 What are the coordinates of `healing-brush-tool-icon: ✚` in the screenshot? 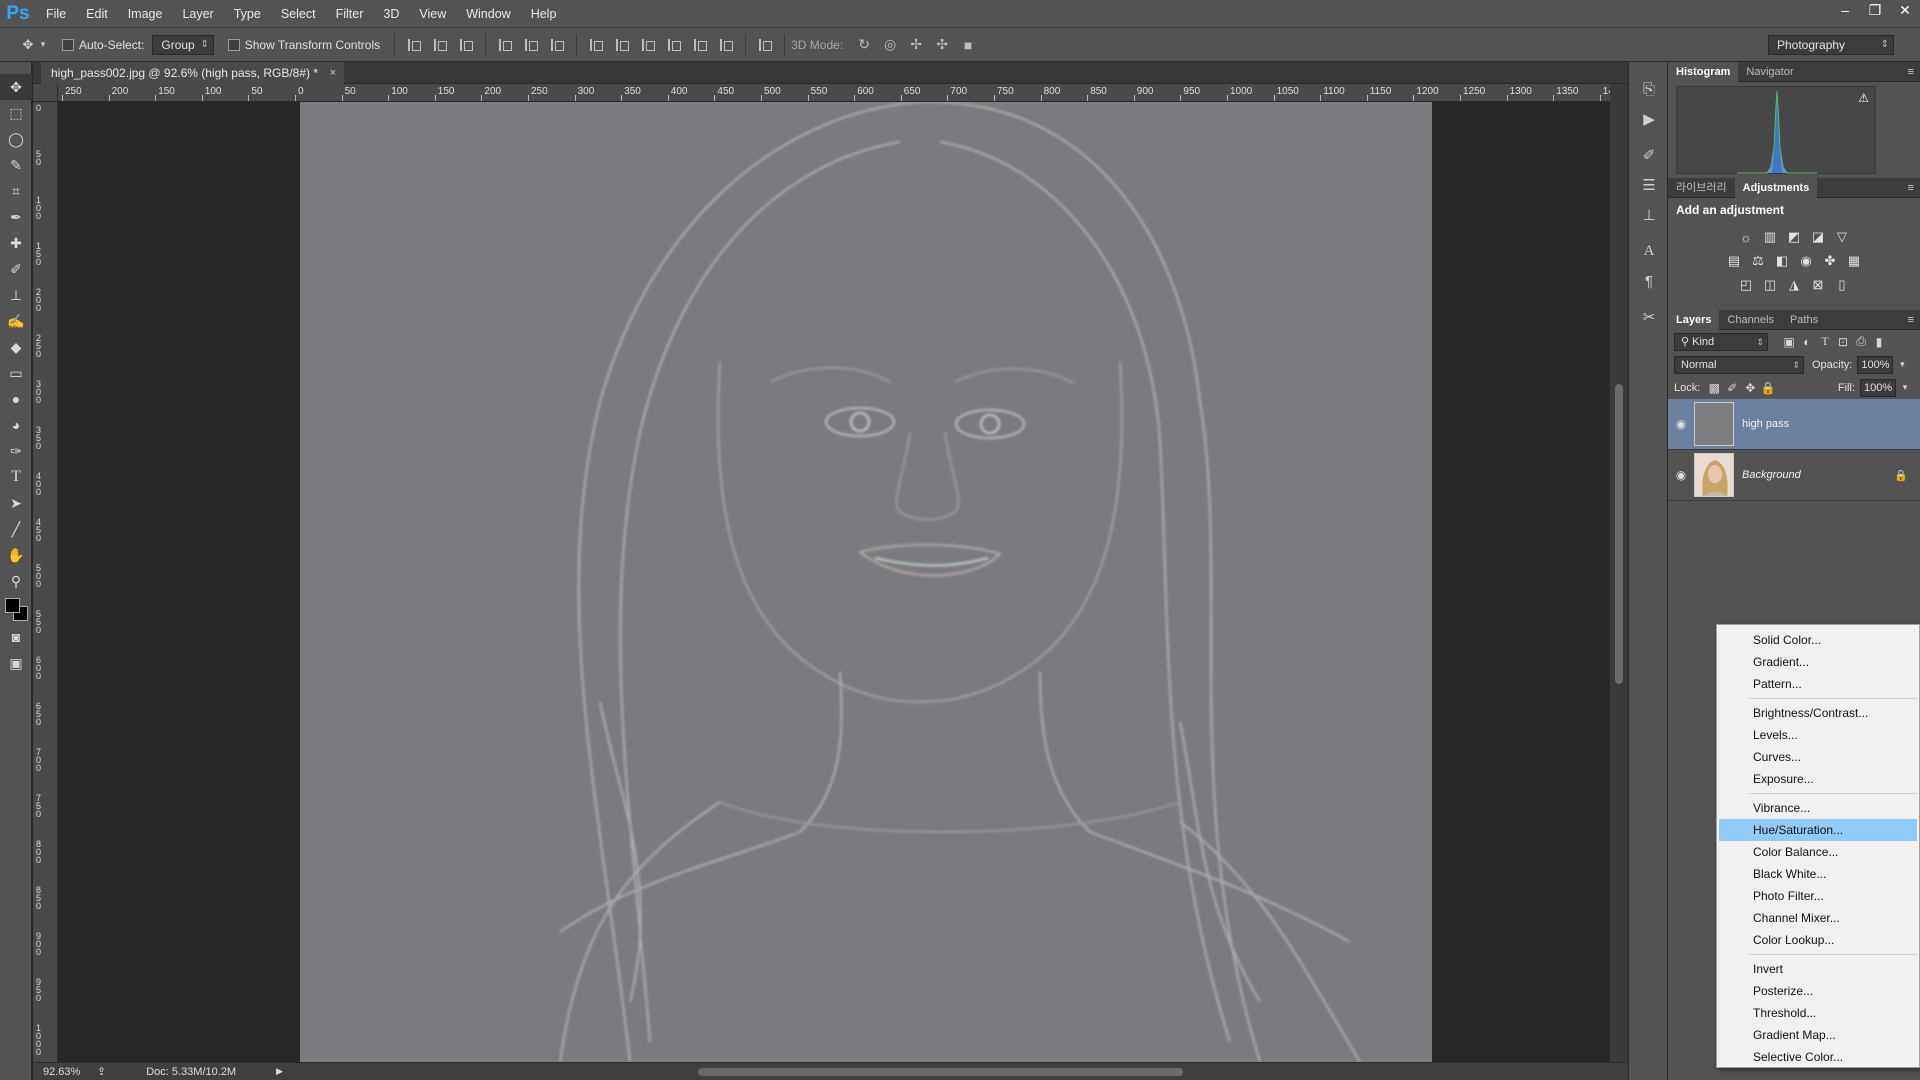 It's located at (16, 243).